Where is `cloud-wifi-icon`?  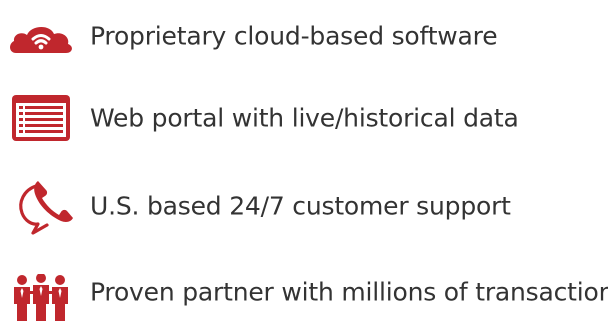 cloud-wifi-icon is located at coordinates (41, 39).